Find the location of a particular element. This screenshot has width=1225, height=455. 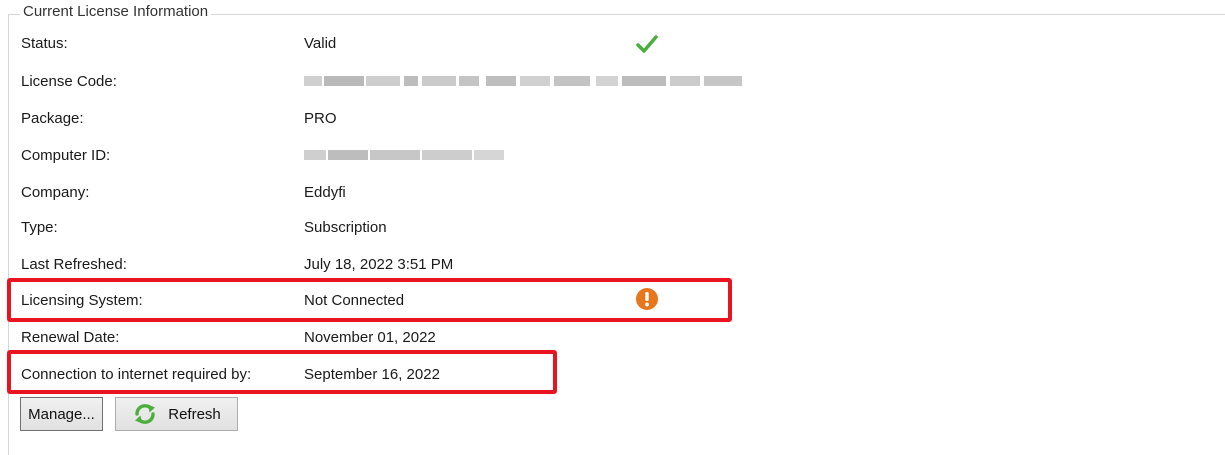

connection-required-highlight is located at coordinates (282, 372).